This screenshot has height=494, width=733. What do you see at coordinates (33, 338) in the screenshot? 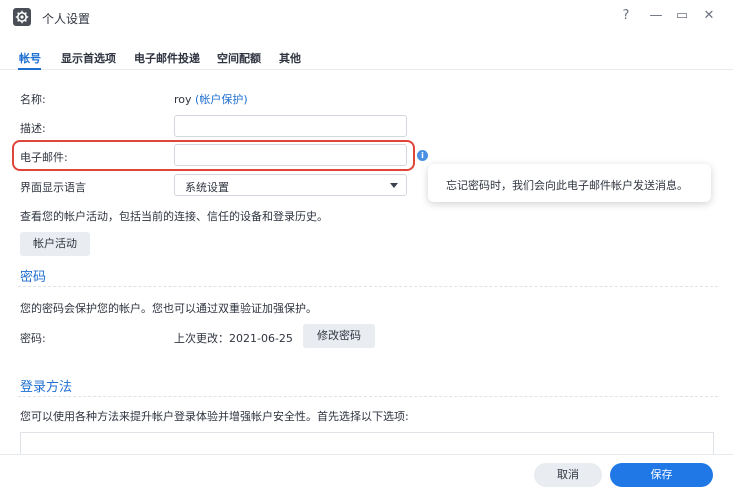
I see `password-label: 密码:` at bounding box center [33, 338].